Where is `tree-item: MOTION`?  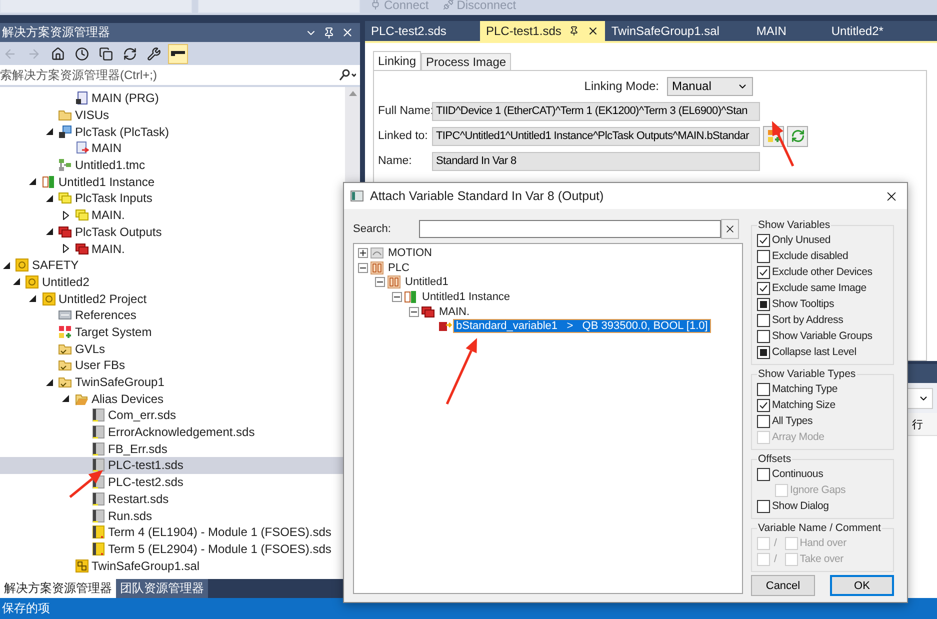 tree-item: MOTION is located at coordinates (410, 253).